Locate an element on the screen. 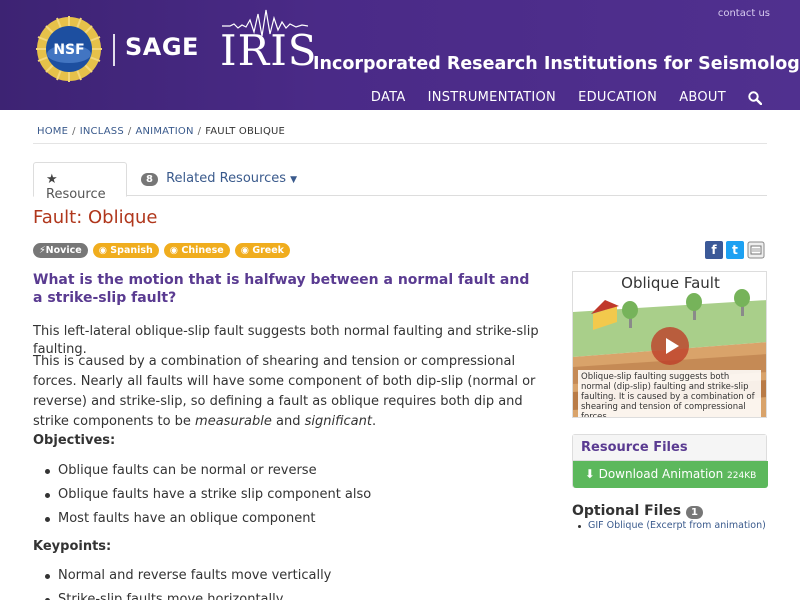 This screenshot has height=600, width=800. print-icon is located at coordinates (756, 250).